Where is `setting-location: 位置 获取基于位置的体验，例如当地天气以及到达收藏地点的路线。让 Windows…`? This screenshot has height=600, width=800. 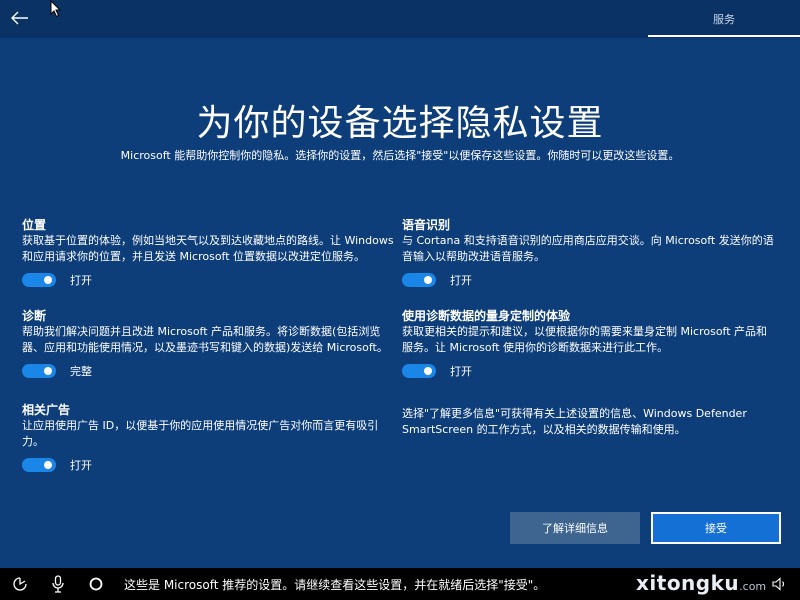
setting-location: 位置 获取基于位置的体验，例如当地天气以及到达收藏地点的路线。让 Windows… is located at coordinates (208, 254).